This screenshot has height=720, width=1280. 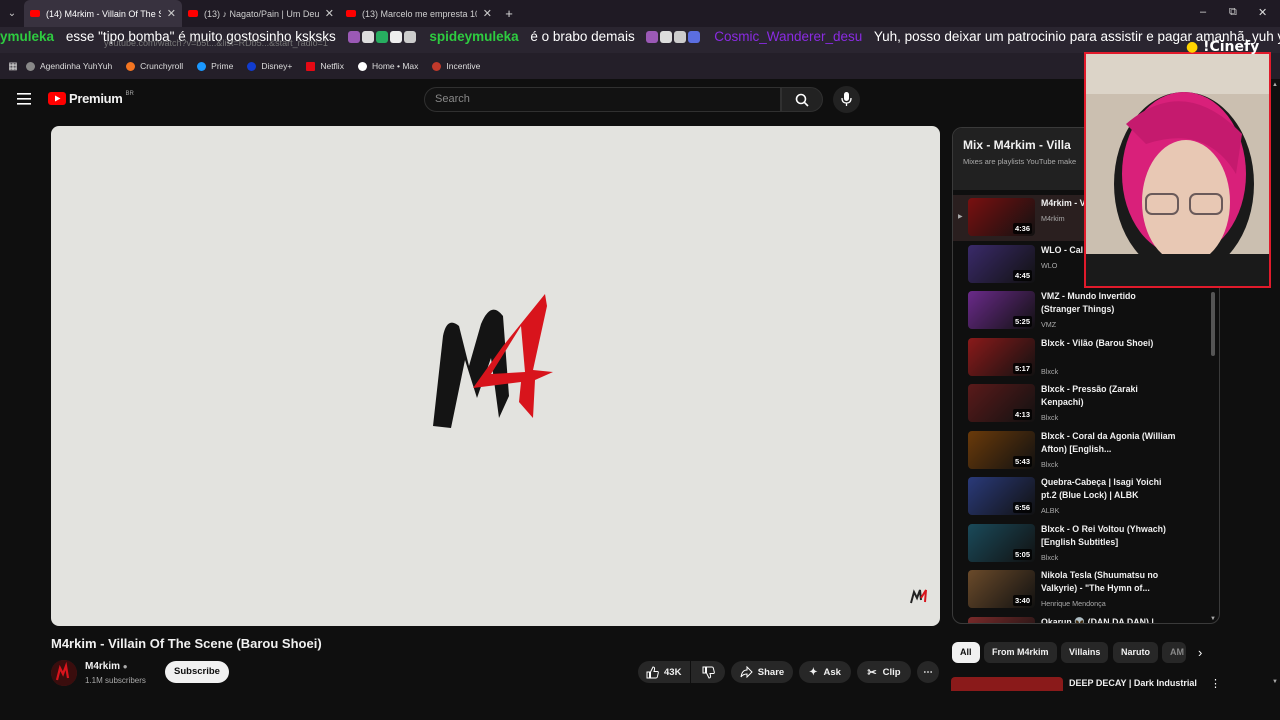 What do you see at coordinates (1082, 358) in the screenshot?
I see `playlist-item: 5:17 Blxck - Vilão (Barou Shoei) Blxck` at bounding box center [1082, 358].